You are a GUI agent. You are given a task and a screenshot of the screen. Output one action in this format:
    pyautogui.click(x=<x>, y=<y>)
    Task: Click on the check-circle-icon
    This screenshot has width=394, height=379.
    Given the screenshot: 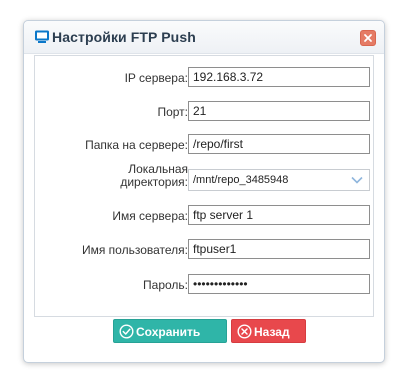 What is the action you would take?
    pyautogui.click(x=126, y=331)
    